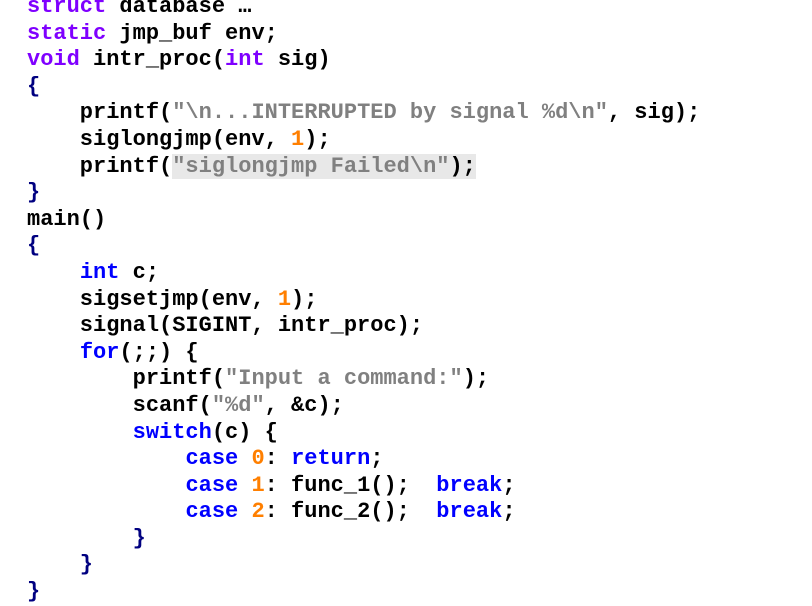  I want to click on number: 2, so click(258, 512).